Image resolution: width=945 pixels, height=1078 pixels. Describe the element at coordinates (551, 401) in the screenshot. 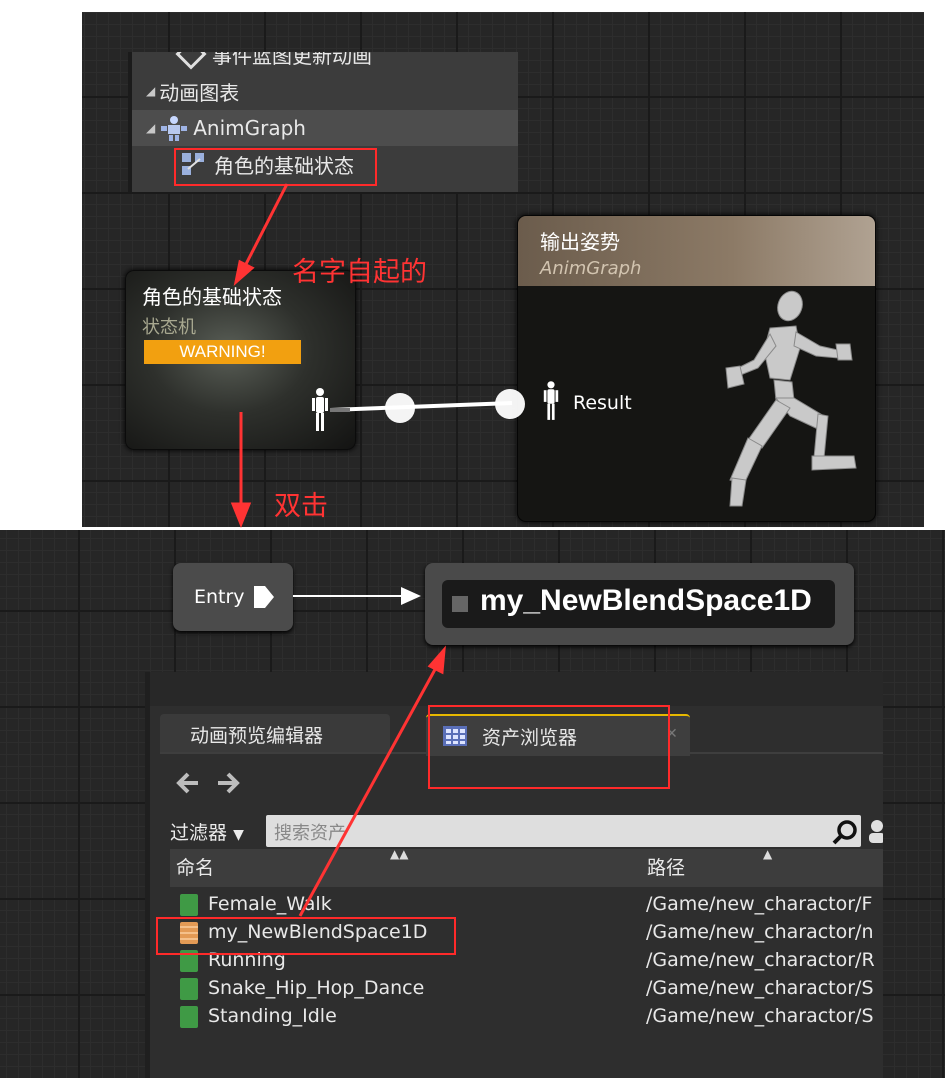

I see `result-pin-icon` at that location.